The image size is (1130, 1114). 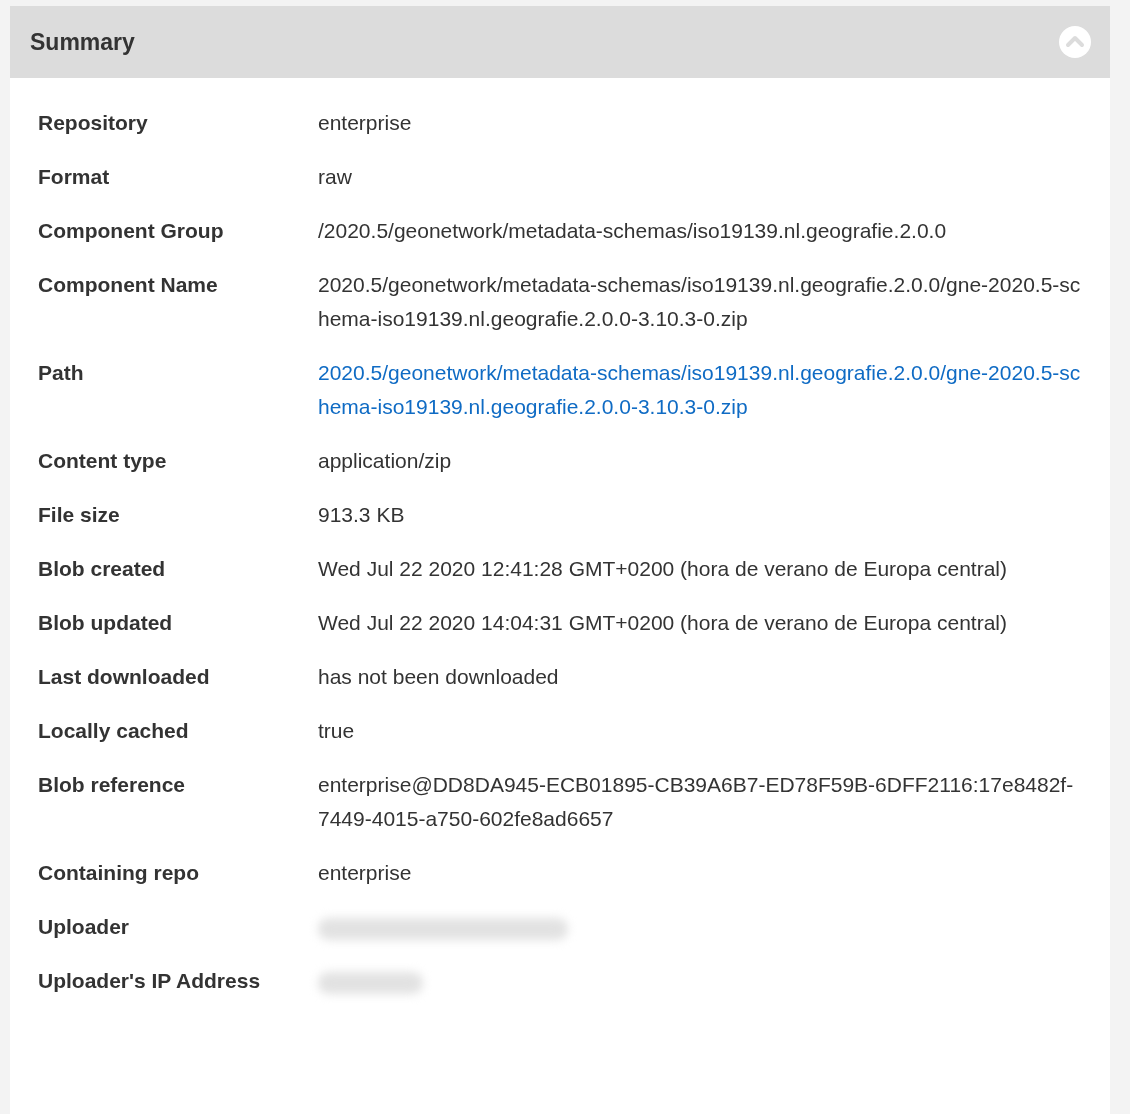 What do you see at coordinates (128, 285) in the screenshot?
I see `field-label: Component Name` at bounding box center [128, 285].